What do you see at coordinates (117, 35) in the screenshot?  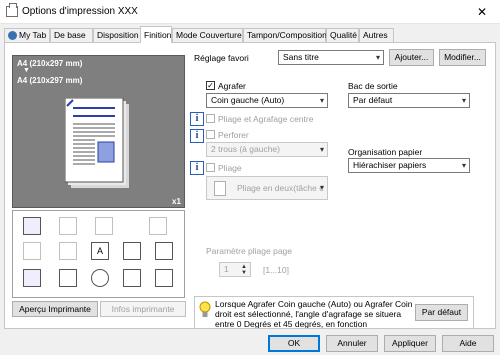 I see `tab-disposition: Disposition` at bounding box center [117, 35].